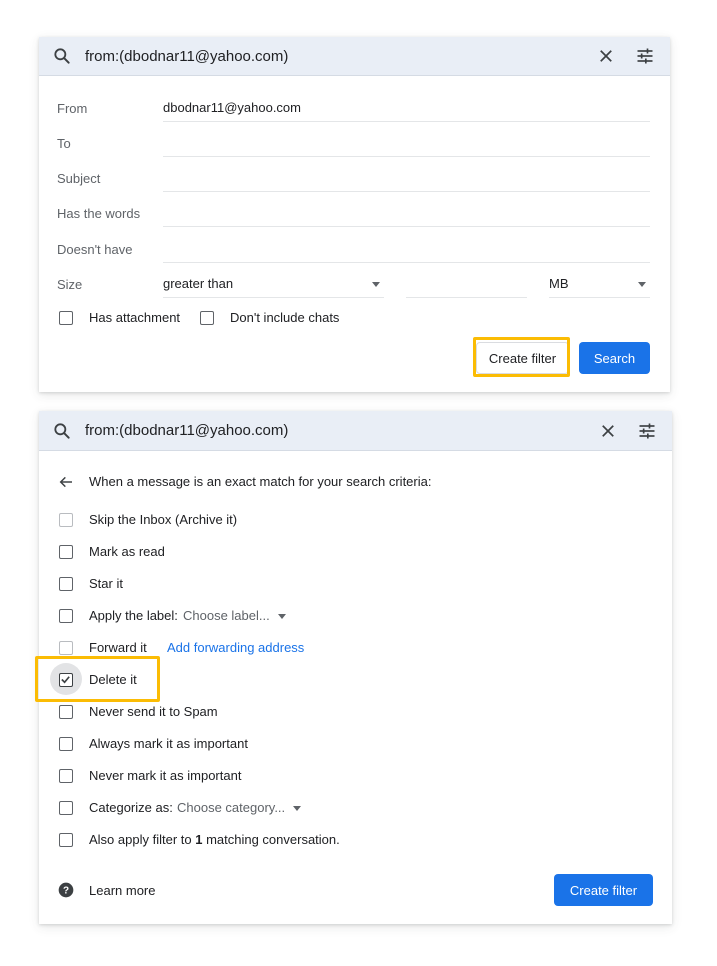  I want to click on mark-read-checkbox, so click(66, 552).